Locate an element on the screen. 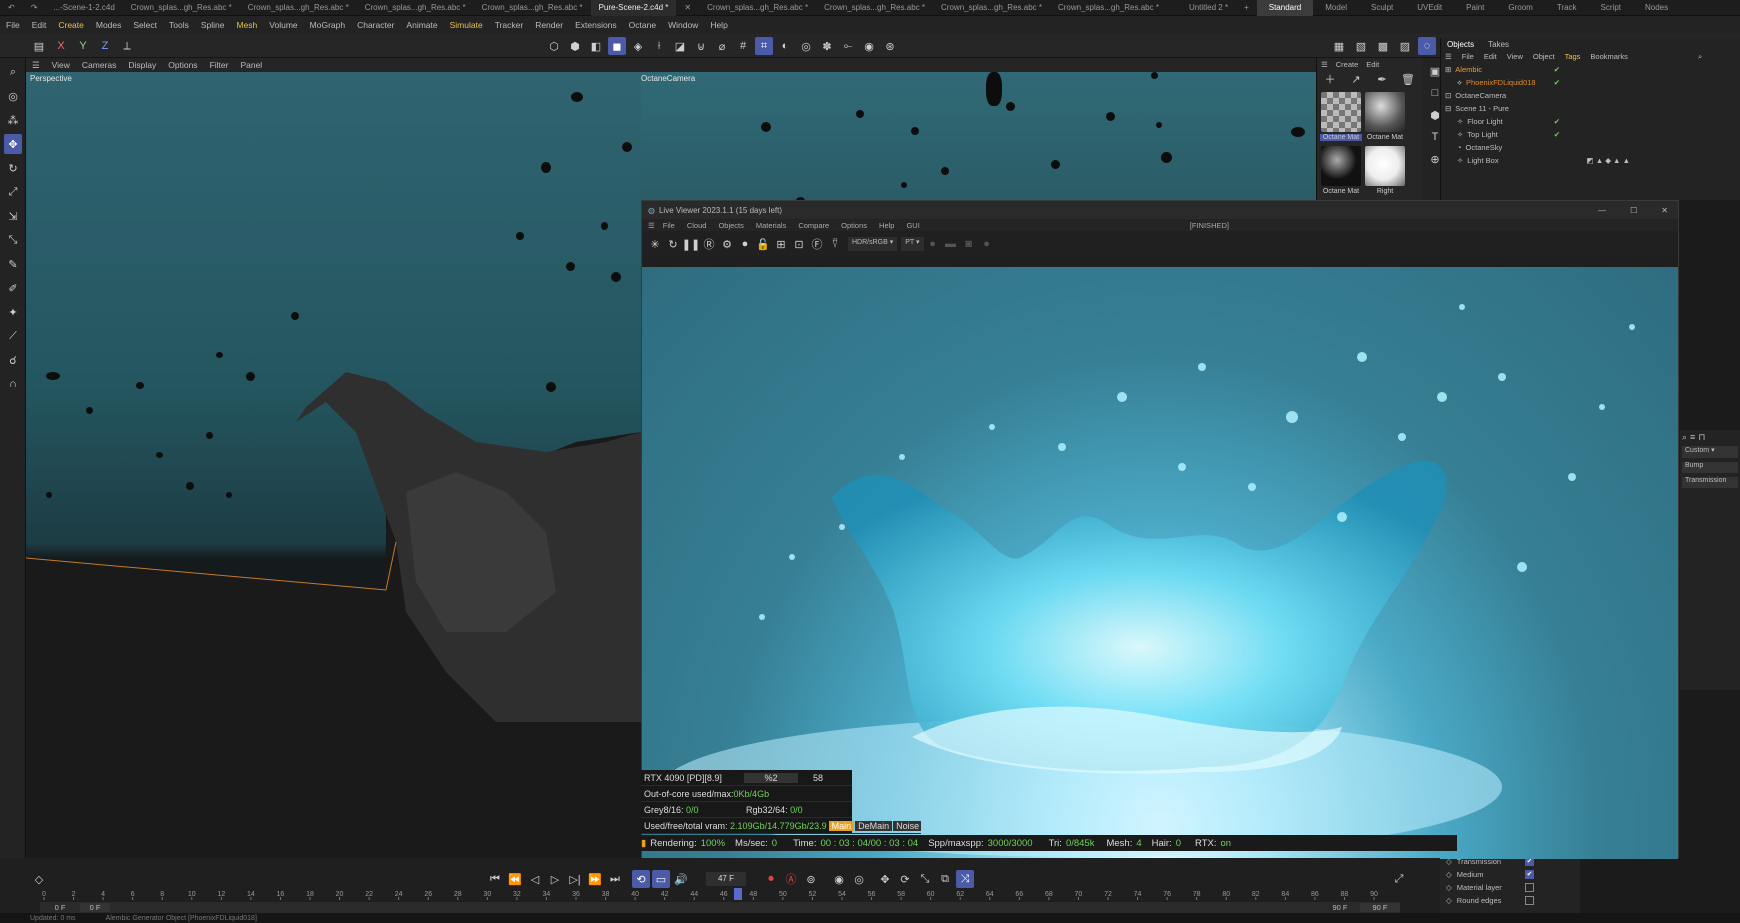  eyedropper-icon: ✒ is located at coordinates (1382, 79).